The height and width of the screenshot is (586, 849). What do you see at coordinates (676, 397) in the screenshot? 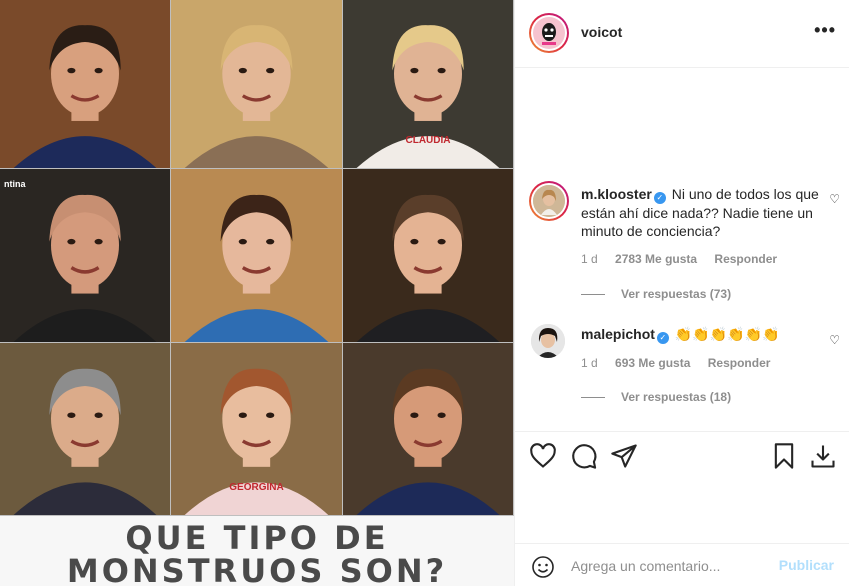
I see `view-replies-label: Ver respuestas (18)` at bounding box center [676, 397].